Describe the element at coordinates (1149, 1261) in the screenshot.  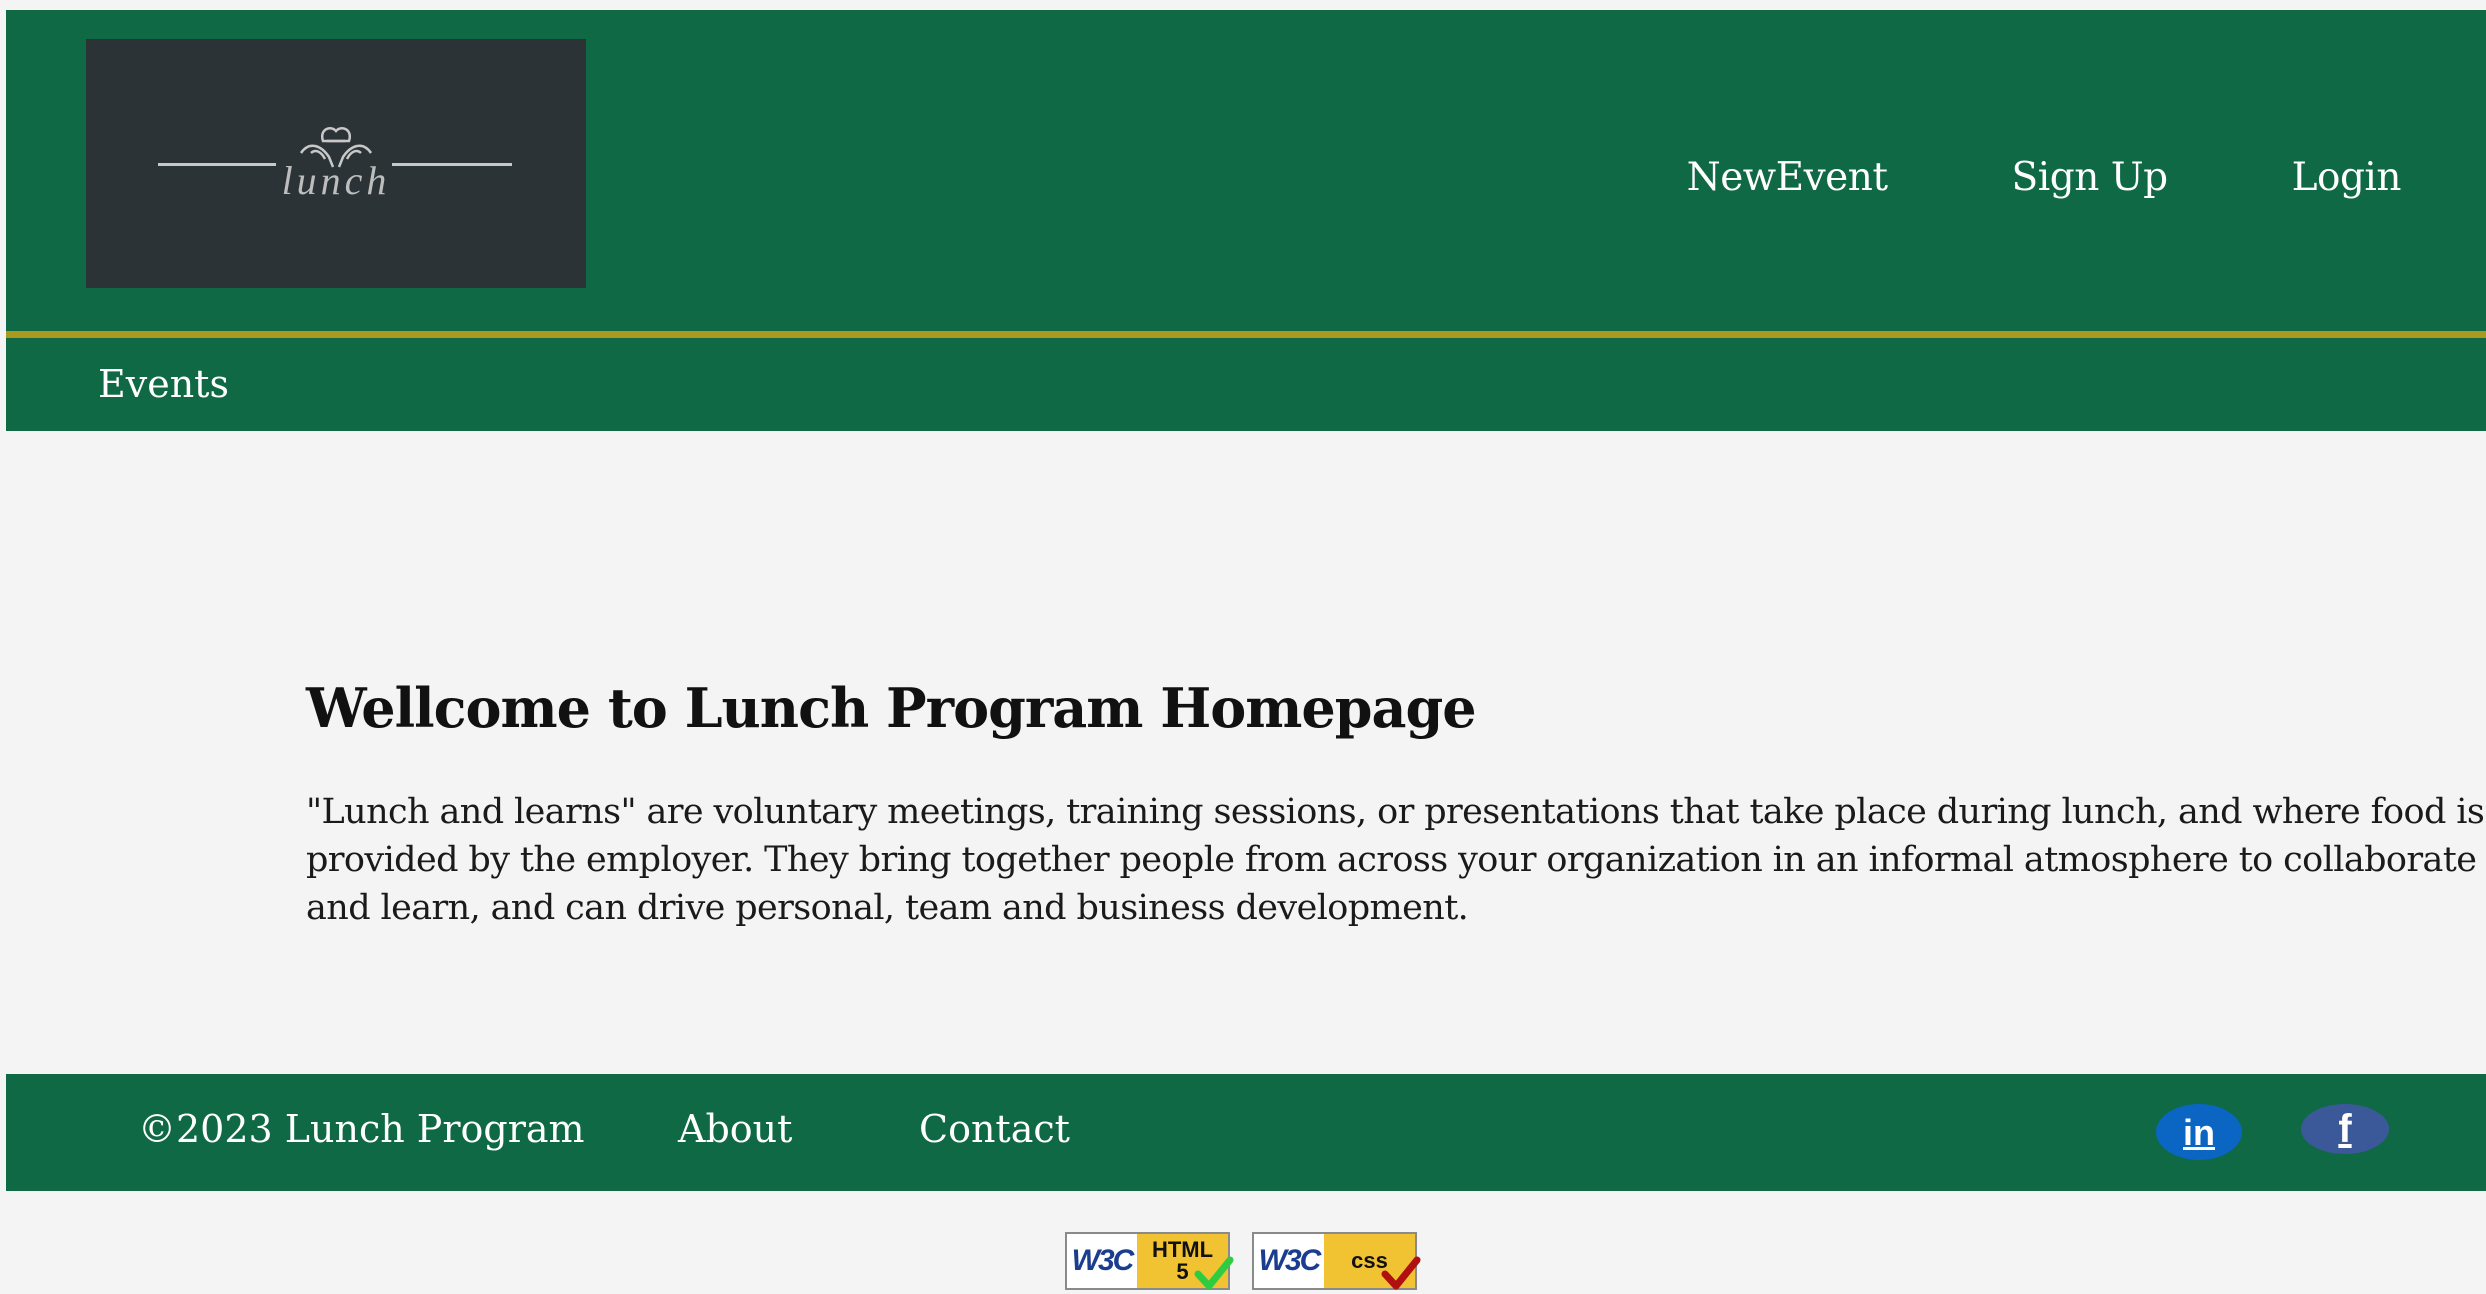
I see `w3c-html5-badge: W3C HTML 5` at that location.